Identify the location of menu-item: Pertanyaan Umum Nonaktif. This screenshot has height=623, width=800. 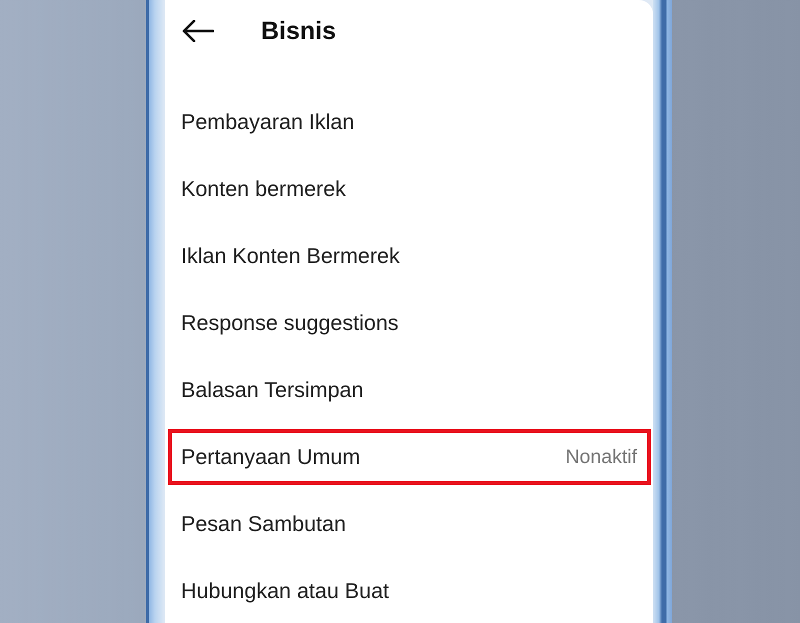
(409, 457).